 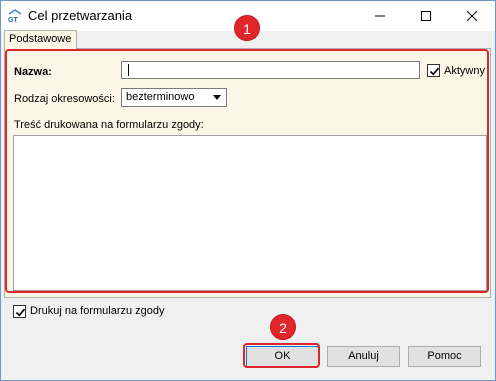 I want to click on window-title: Cel przetwarzania, so click(x=80, y=15).